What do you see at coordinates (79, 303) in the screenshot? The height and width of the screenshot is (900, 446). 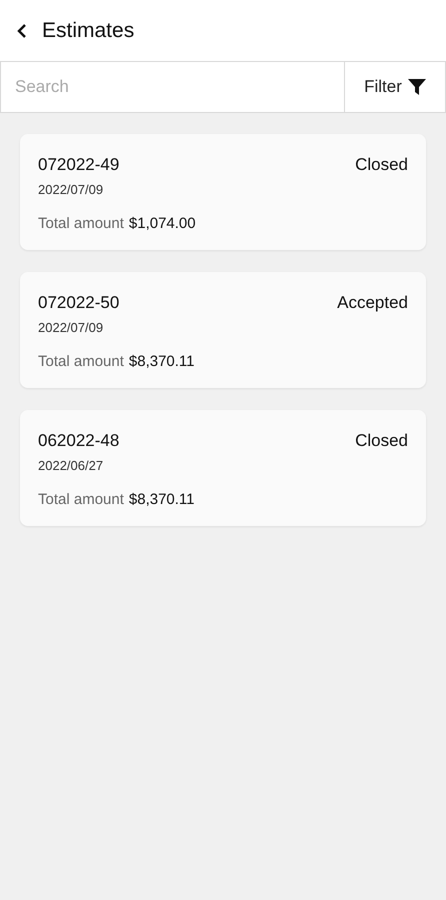 I see `estimate-number: 072022-50` at bounding box center [79, 303].